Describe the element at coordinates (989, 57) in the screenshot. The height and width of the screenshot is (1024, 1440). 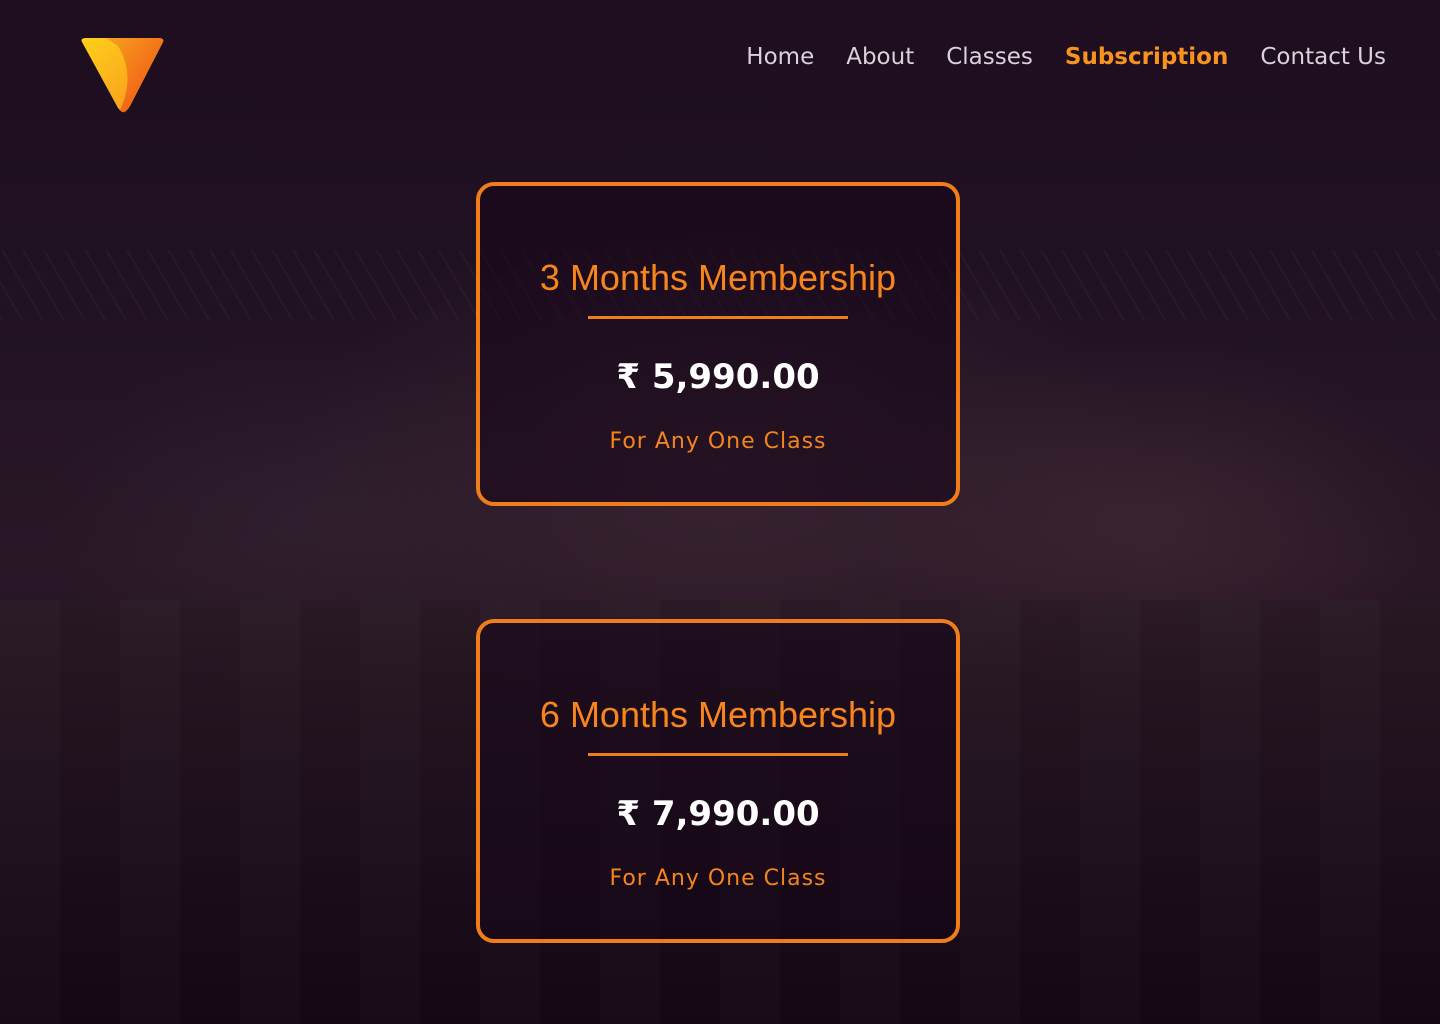
I see `nav-classes: Classes` at that location.